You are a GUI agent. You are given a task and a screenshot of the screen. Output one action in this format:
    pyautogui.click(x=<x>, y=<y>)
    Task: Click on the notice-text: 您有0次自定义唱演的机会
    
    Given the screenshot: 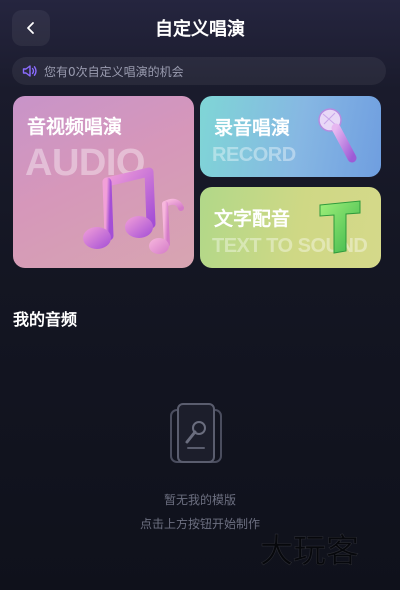 What is the action you would take?
    pyautogui.click(x=114, y=71)
    